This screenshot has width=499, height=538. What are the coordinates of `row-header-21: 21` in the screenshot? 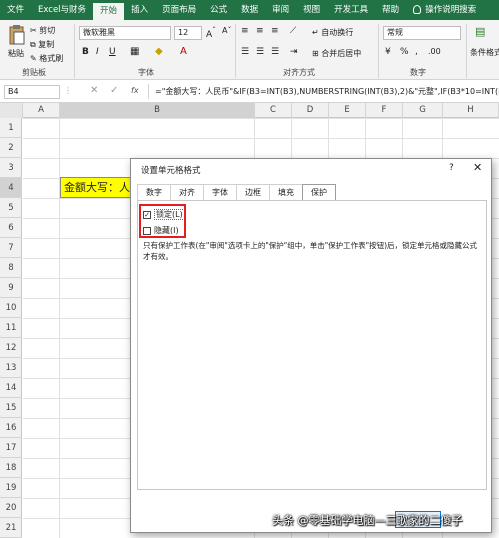 It's located at (11, 528).